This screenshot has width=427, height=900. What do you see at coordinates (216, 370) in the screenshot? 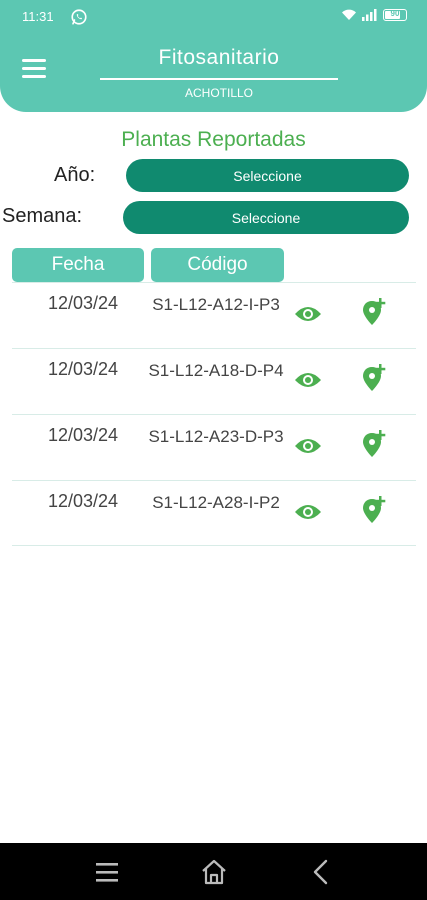
I see `row-code: S1-L12-A18-D-P4` at bounding box center [216, 370].